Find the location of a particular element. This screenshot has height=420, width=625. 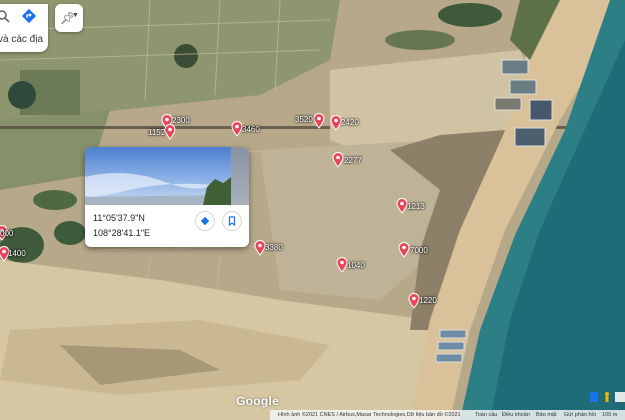

map-marker-label: 1152 is located at coordinates (156, 132).